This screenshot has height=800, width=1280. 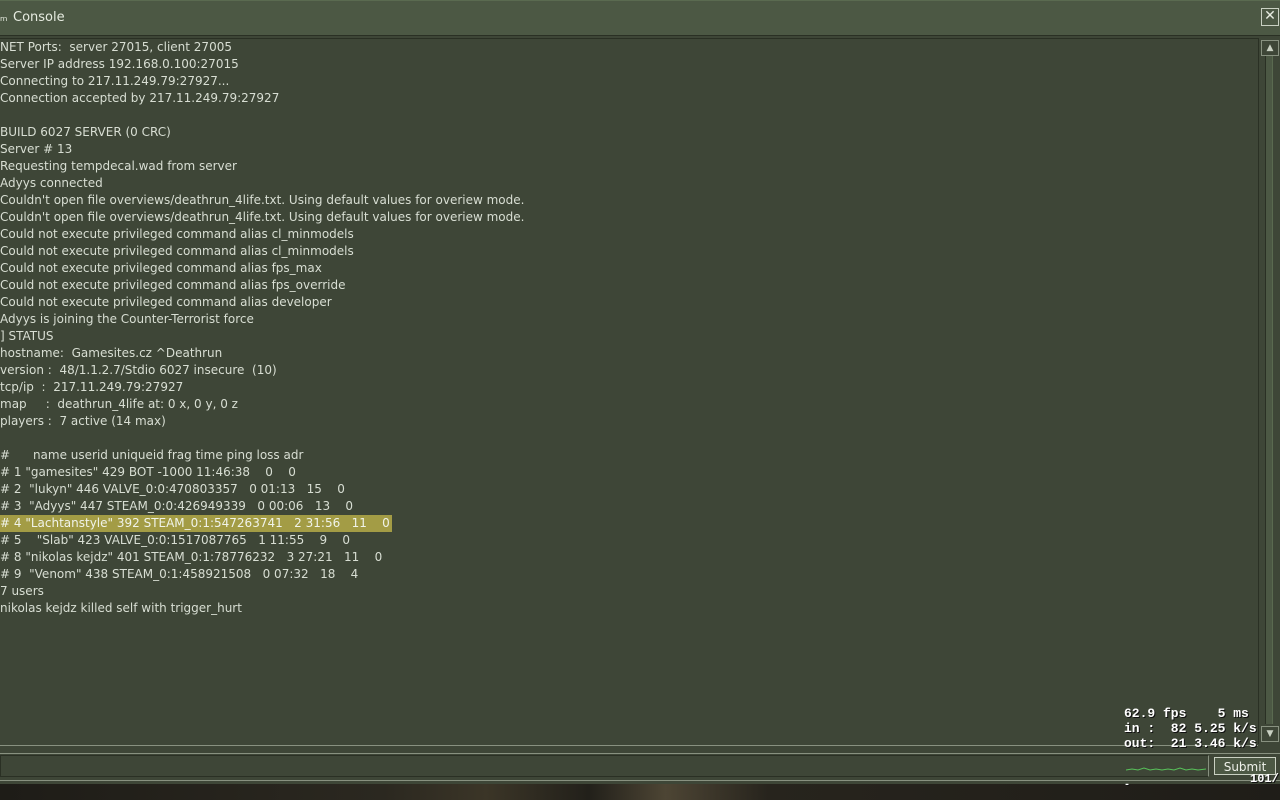 What do you see at coordinates (111, 353) in the screenshot?
I see `log-line: hostname: Gamesites.cz ^Deathrun` at bounding box center [111, 353].